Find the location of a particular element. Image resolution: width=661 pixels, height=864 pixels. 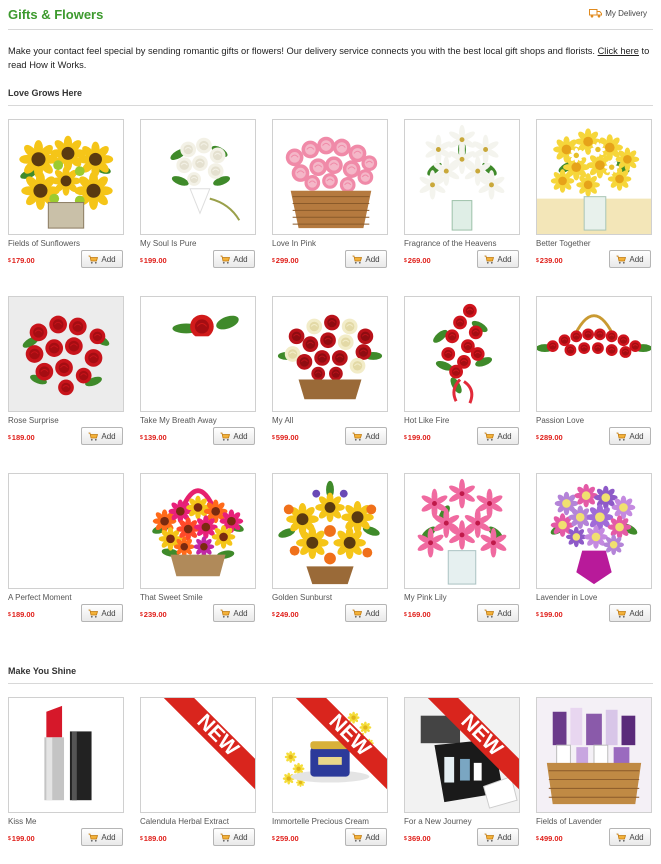

product-card: A Perfect Moment $189.00 Add is located at coordinates (66, 553).